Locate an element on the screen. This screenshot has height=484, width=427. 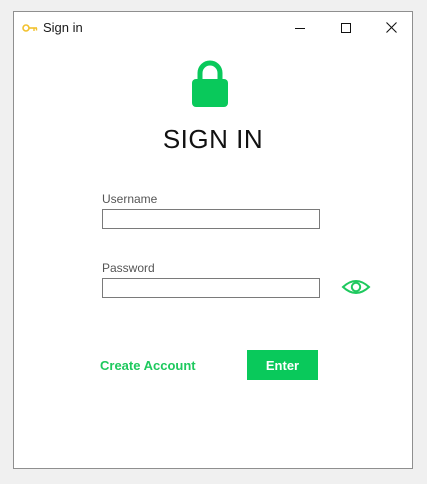
username-field is located at coordinates (211, 219).